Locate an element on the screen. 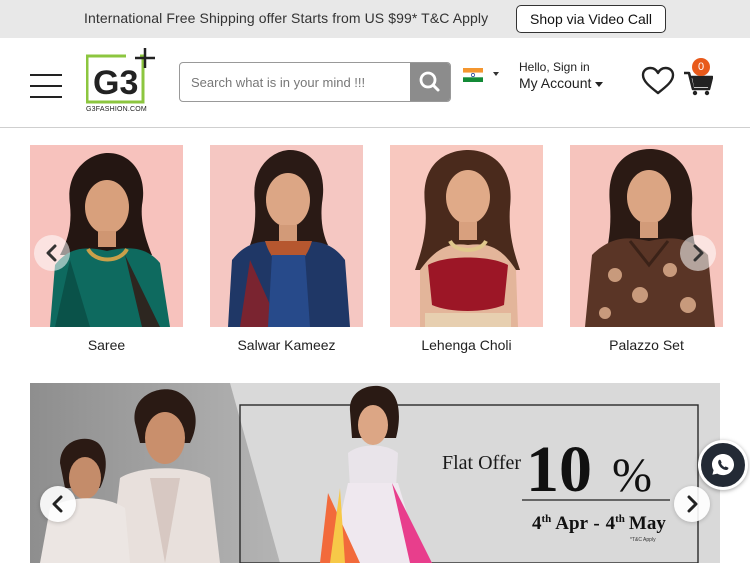 This screenshot has height=563, width=750. g3-logo-mark: G3 is located at coordinates (120, 76).